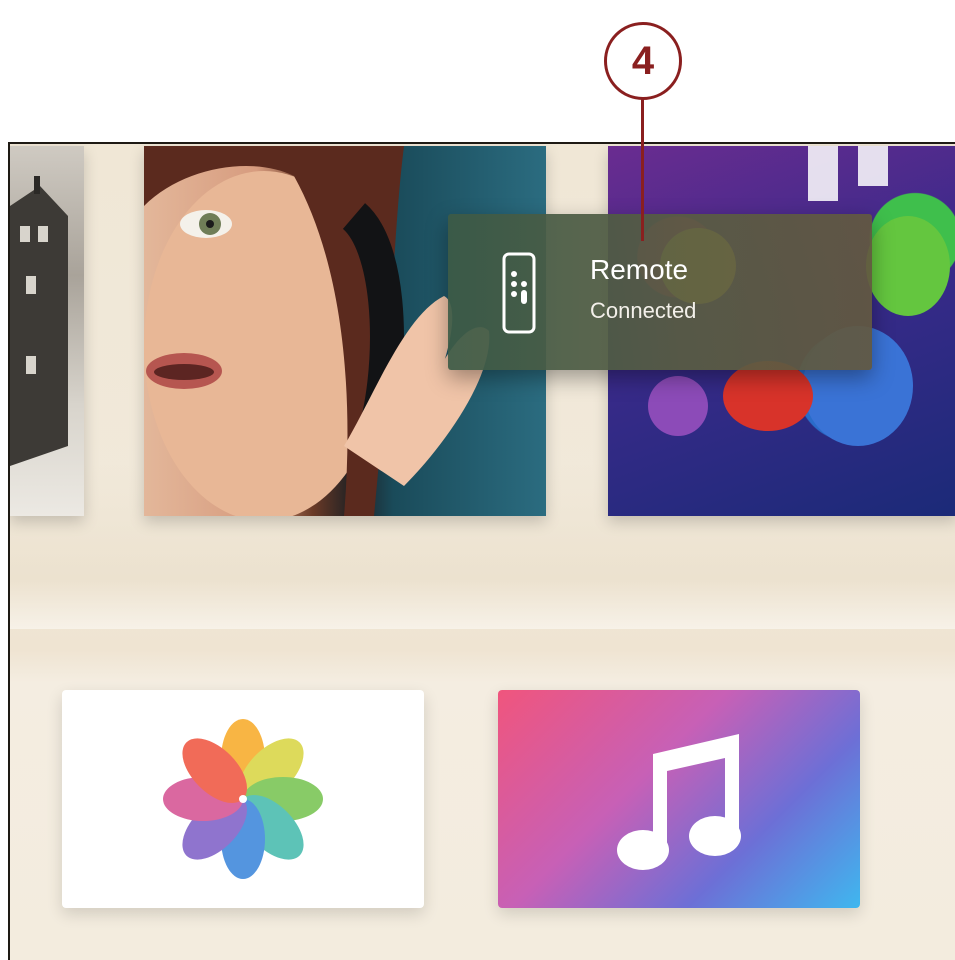 The image size is (955, 960). What do you see at coordinates (47, 331) in the screenshot?
I see `poster-house-drawing` at bounding box center [47, 331].